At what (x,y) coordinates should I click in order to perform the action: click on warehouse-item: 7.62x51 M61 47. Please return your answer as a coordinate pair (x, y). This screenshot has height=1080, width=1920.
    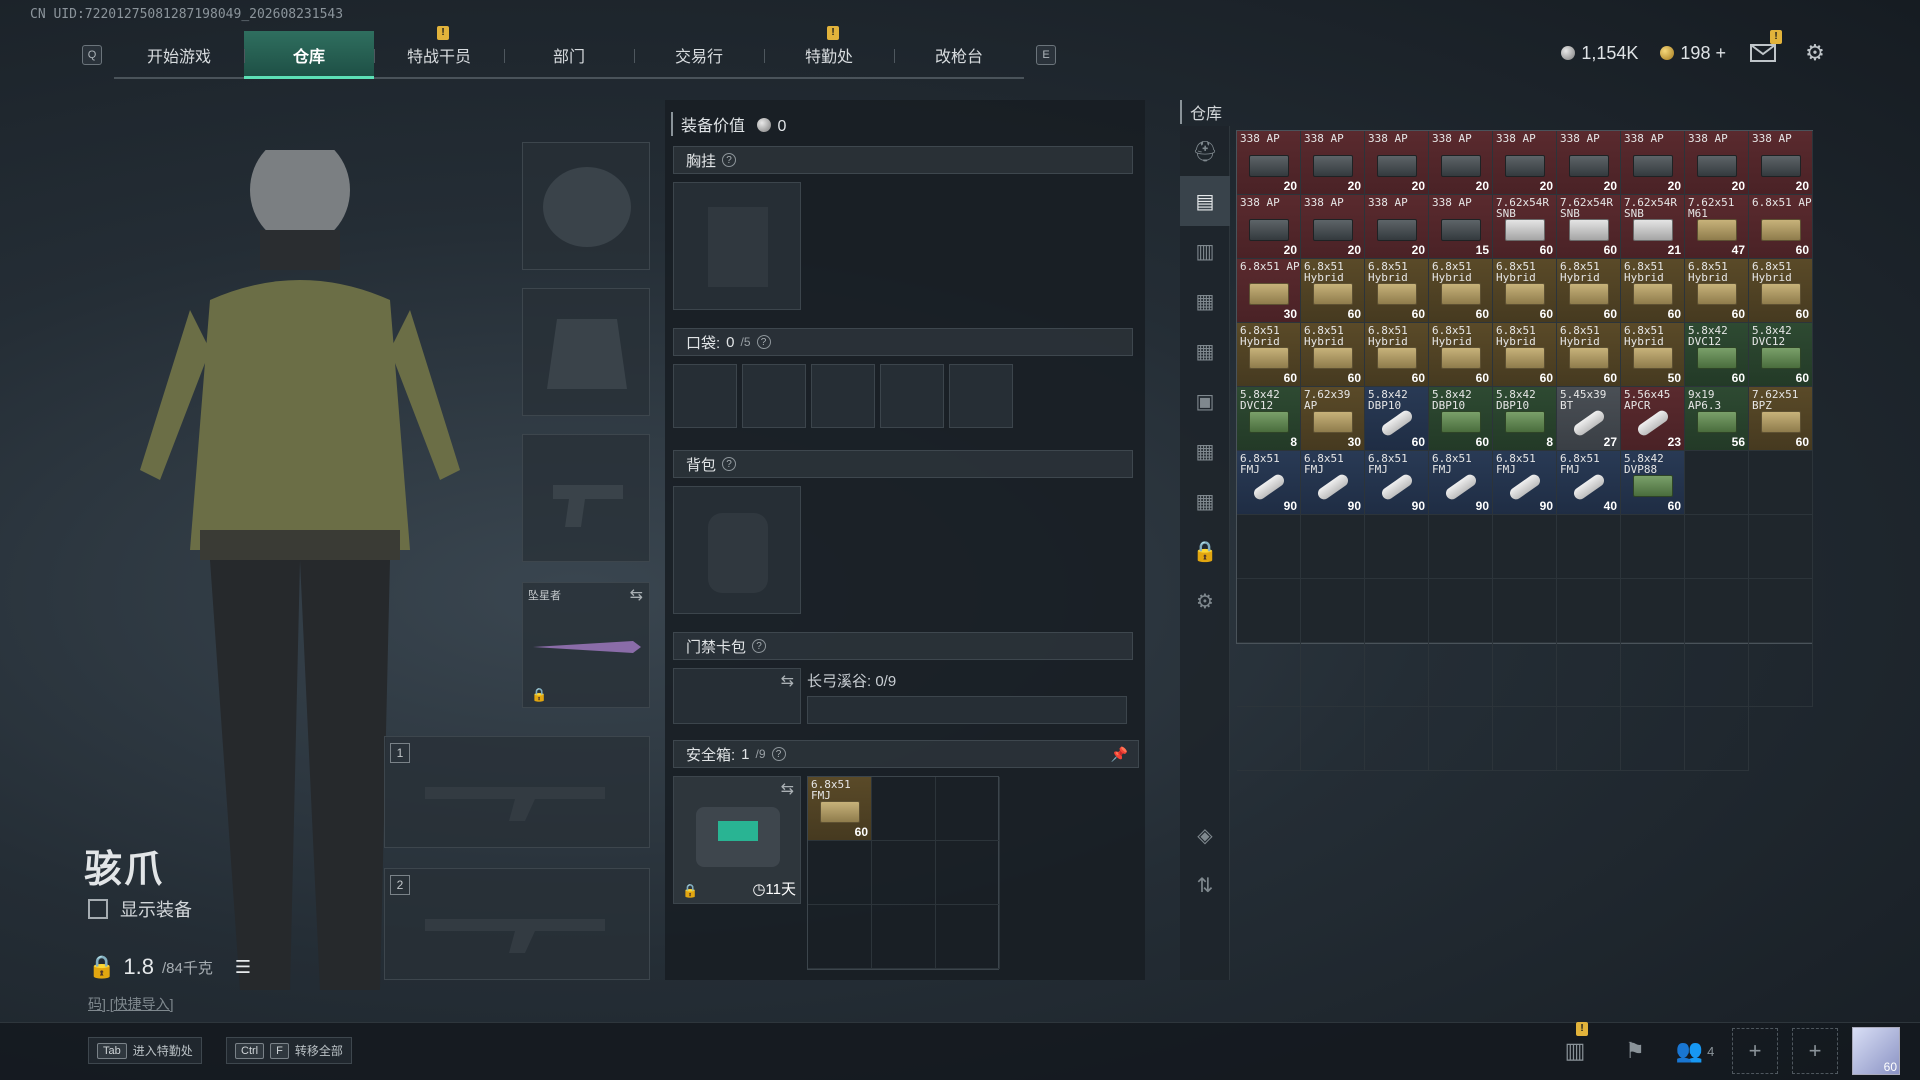
    Looking at the image, I should click on (1717, 227).